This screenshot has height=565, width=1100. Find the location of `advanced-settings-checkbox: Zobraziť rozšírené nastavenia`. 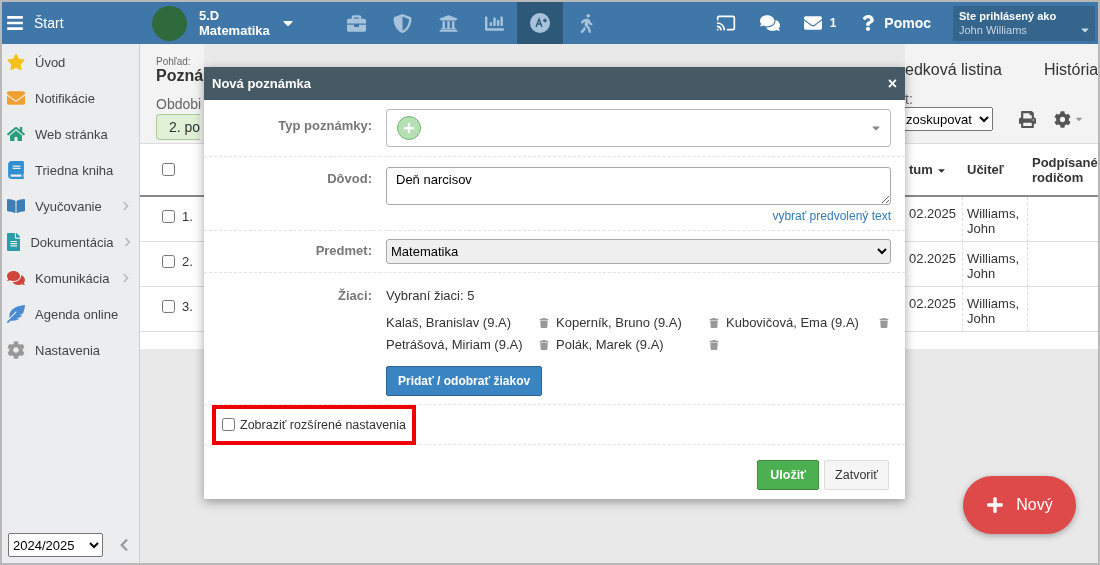

advanced-settings-checkbox: Zobraziť rozšírené nastavenia is located at coordinates (312, 424).